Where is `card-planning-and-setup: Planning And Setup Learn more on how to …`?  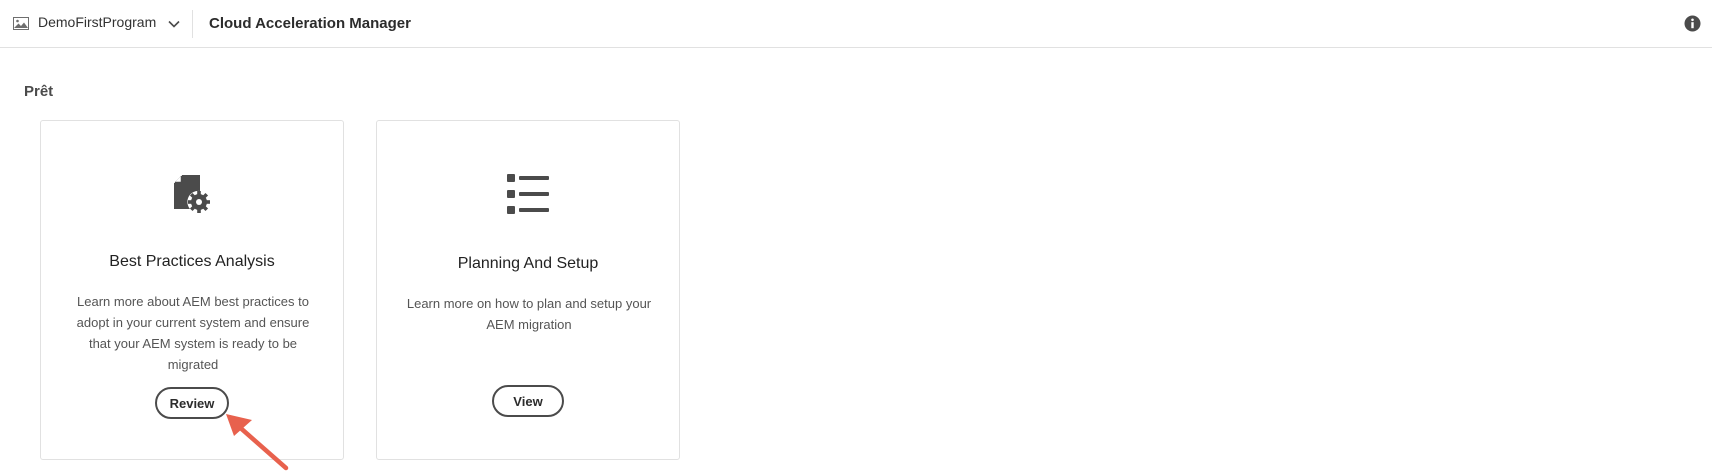 card-planning-and-setup: Planning And Setup Learn more on how to … is located at coordinates (528, 290).